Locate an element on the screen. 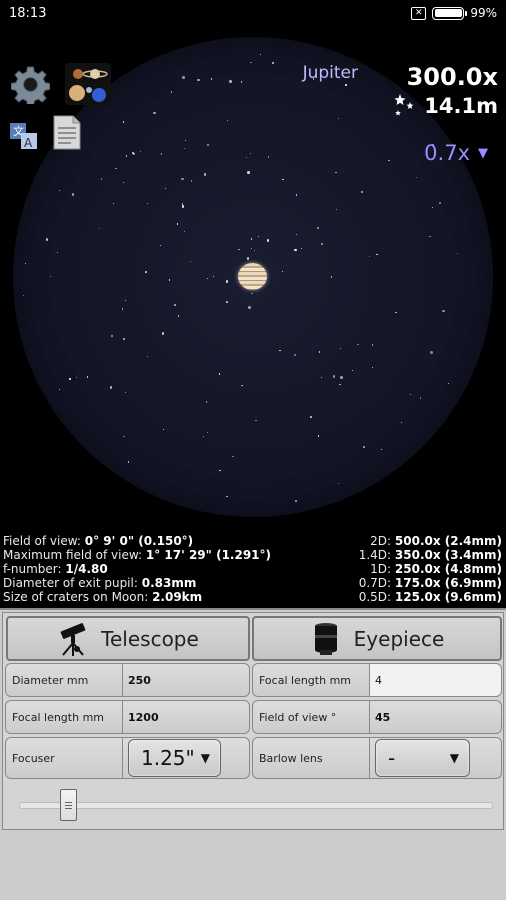 The image size is (506, 900). zoom-dropdown: 0.7x ▼ is located at coordinates (456, 153).